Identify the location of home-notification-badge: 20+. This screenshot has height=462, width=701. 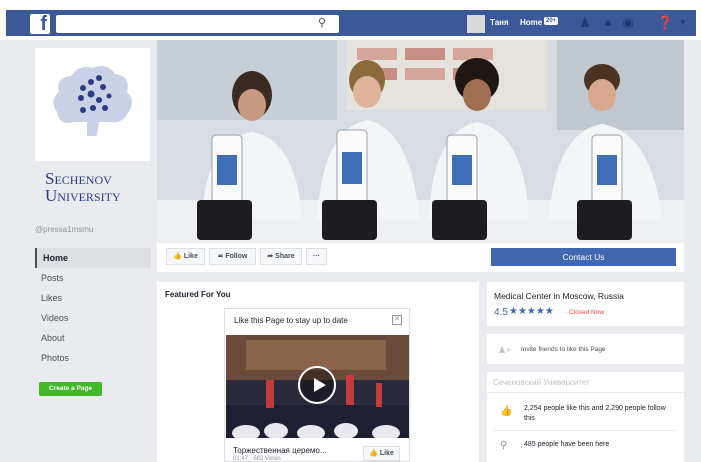
(551, 21).